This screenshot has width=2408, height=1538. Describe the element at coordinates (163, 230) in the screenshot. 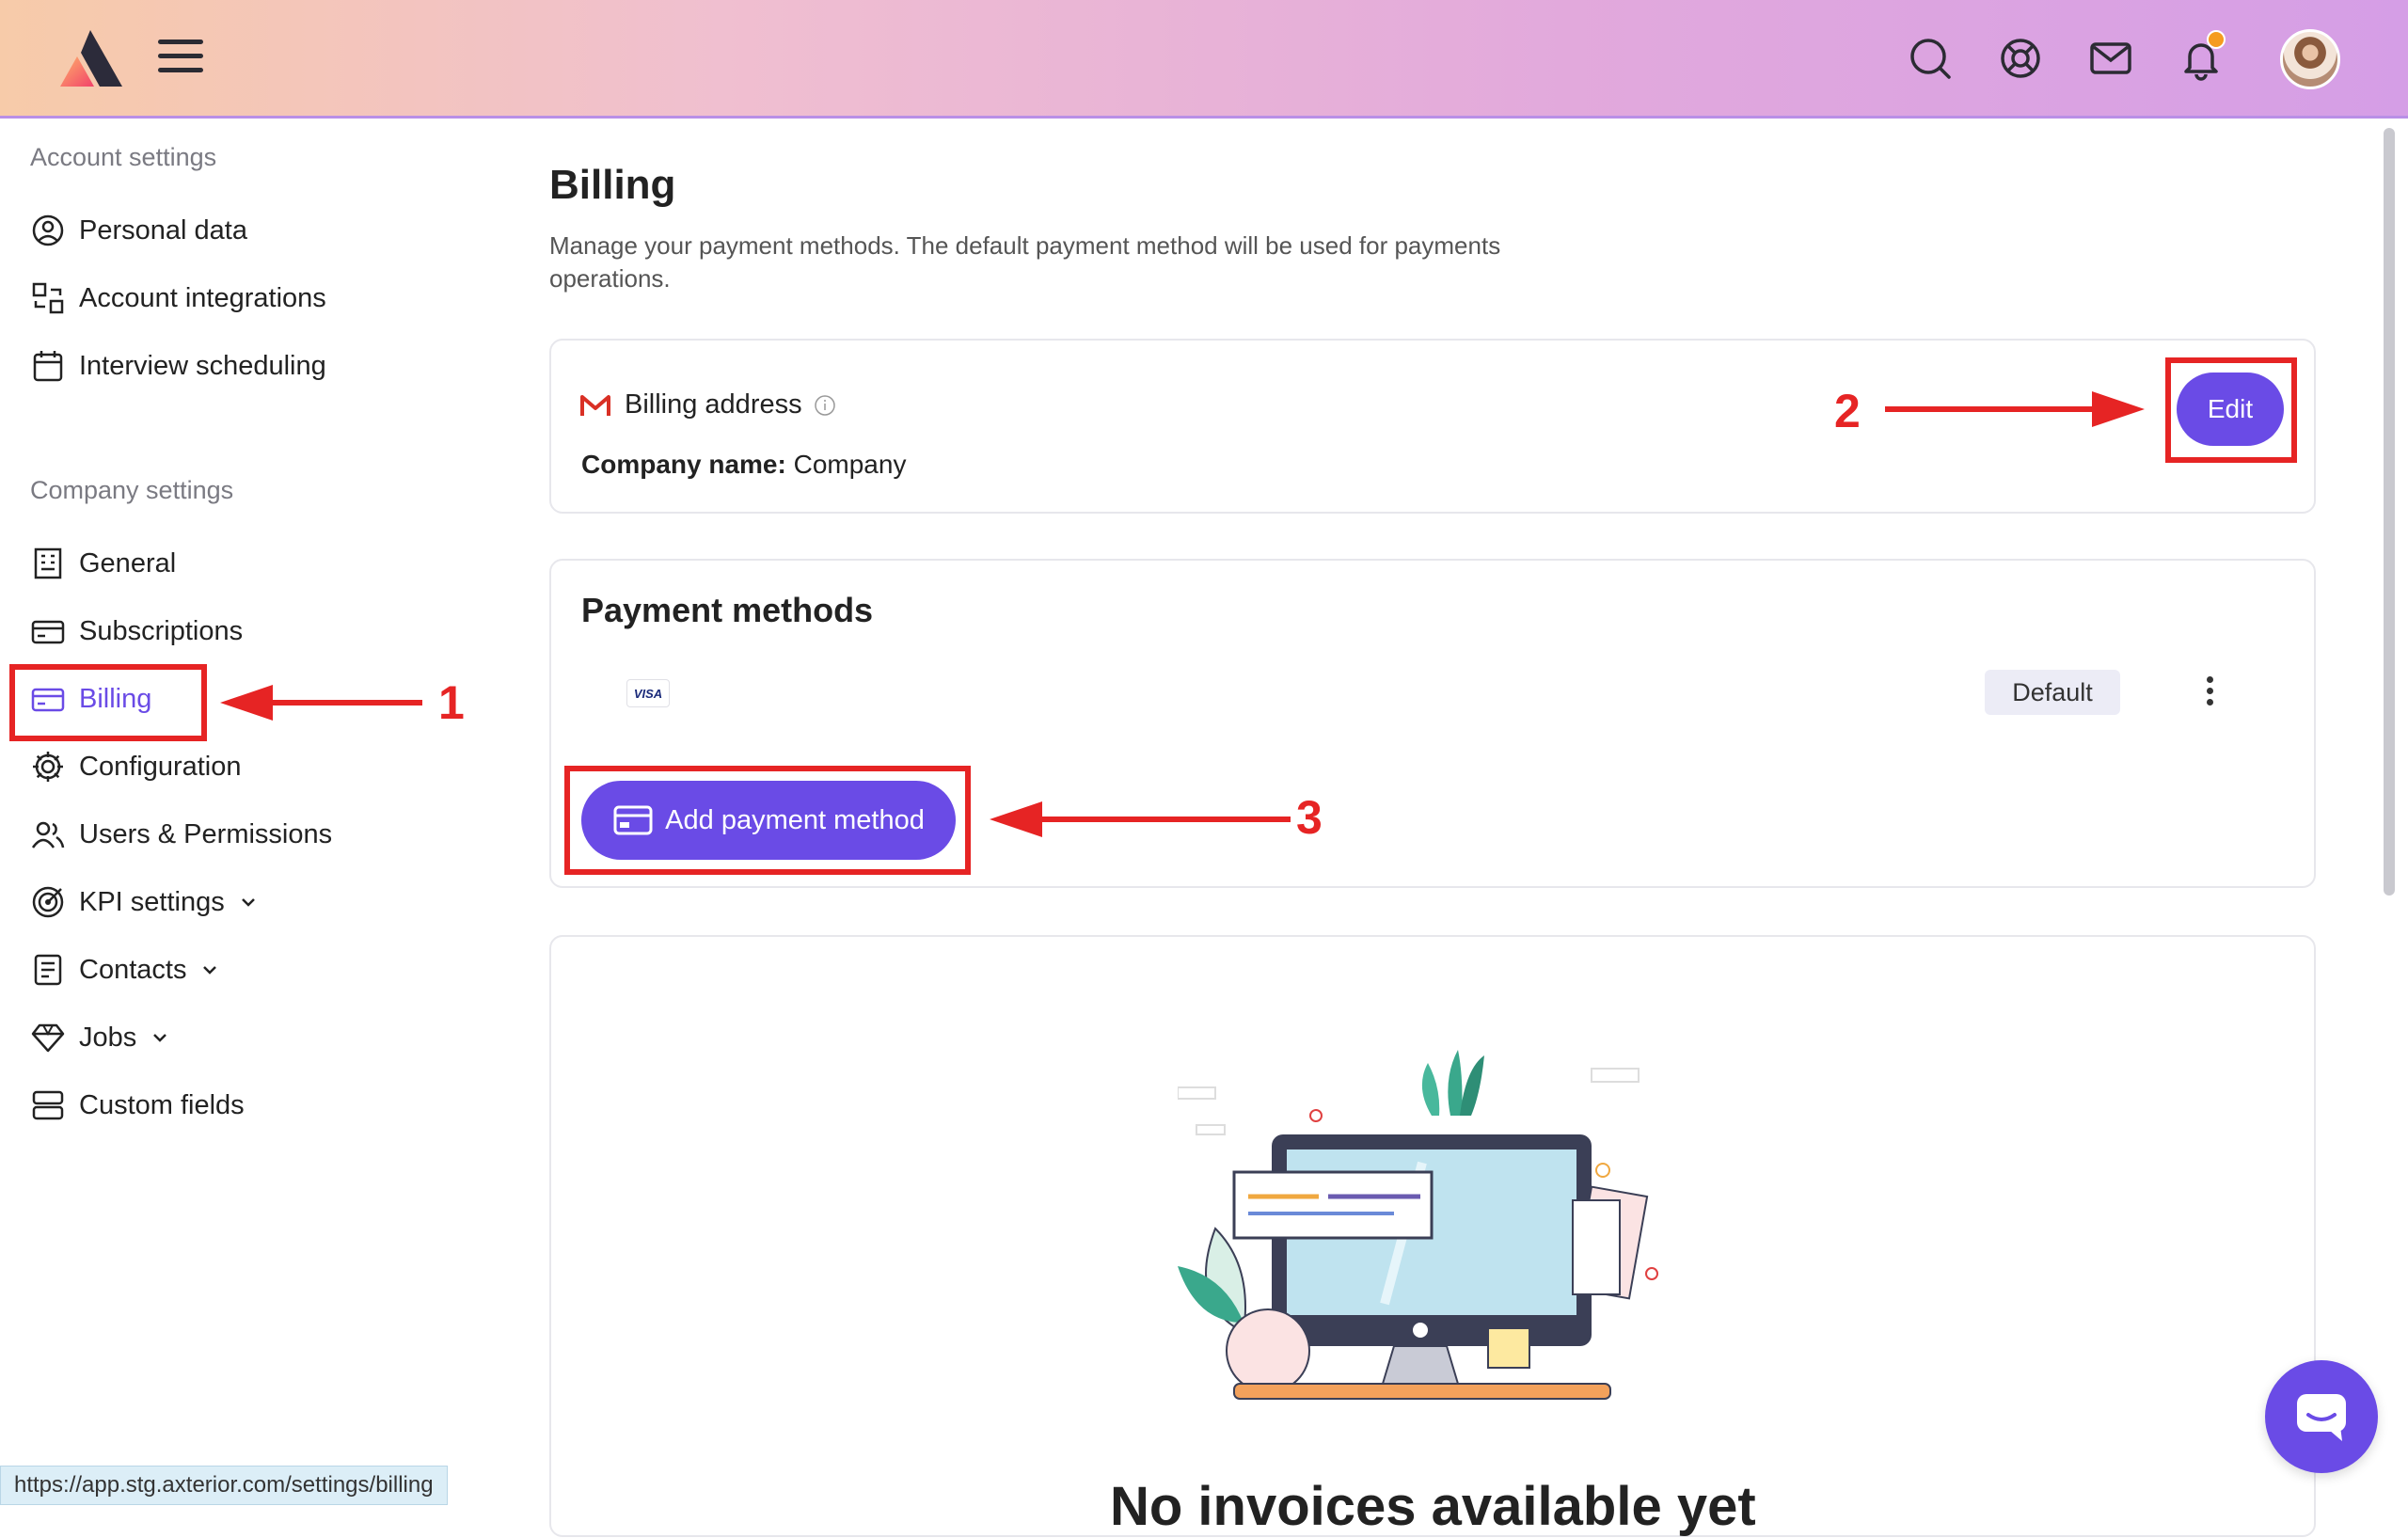

I see `sidebar-item-label: Personal data` at that location.